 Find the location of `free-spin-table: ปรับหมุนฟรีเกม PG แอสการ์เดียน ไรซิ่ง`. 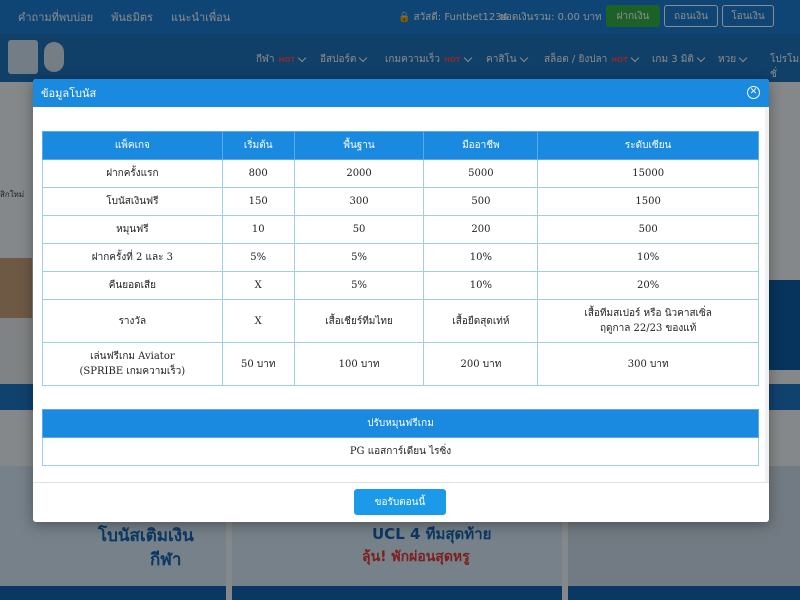

free-spin-table: ปรับหมุนฟรีเกม PG แอสการ์เดียน ไรซิ่ง is located at coordinates (400, 437).